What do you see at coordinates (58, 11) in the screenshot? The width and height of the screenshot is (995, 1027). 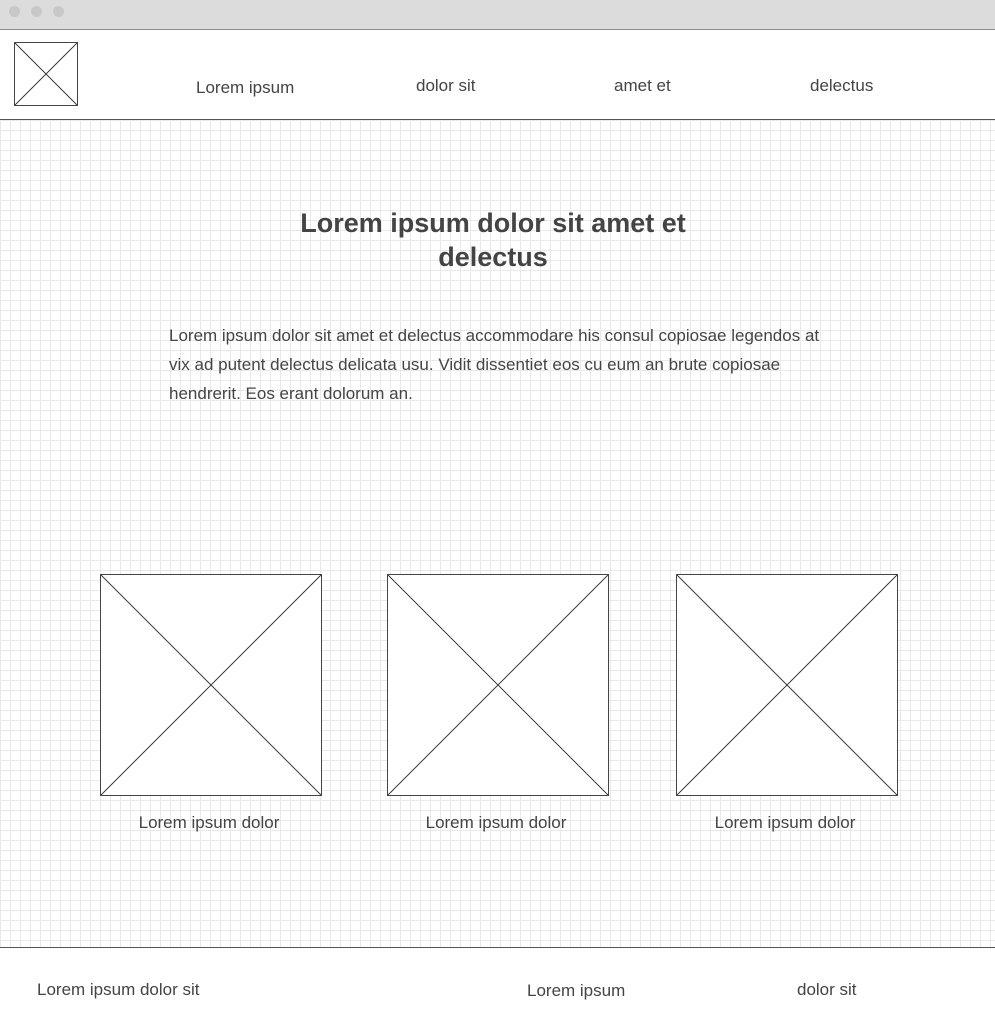 I see `maximize-dot` at bounding box center [58, 11].